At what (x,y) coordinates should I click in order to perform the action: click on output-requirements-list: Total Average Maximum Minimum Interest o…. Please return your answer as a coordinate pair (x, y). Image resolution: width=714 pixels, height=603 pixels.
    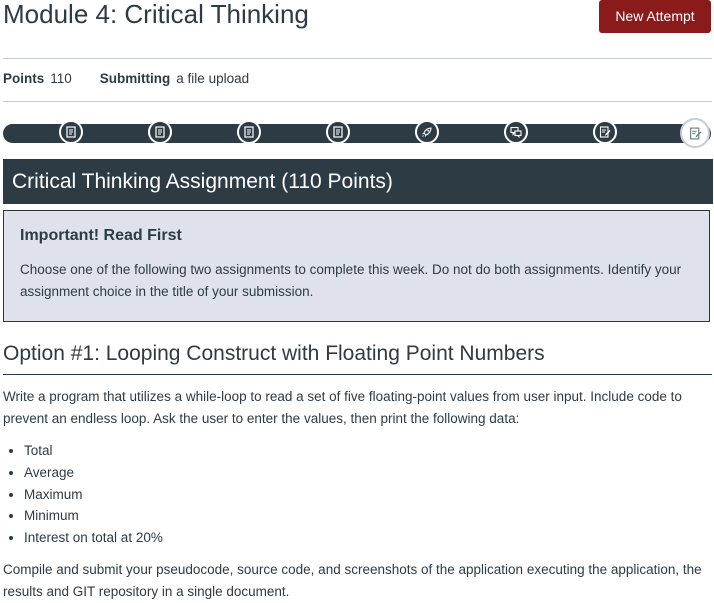
    Looking at the image, I should click on (83, 494).